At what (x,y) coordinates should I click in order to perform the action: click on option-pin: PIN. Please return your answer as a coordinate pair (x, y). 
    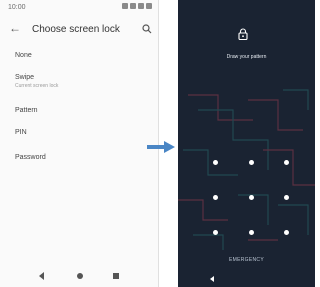
    Looking at the image, I should click on (21, 132).